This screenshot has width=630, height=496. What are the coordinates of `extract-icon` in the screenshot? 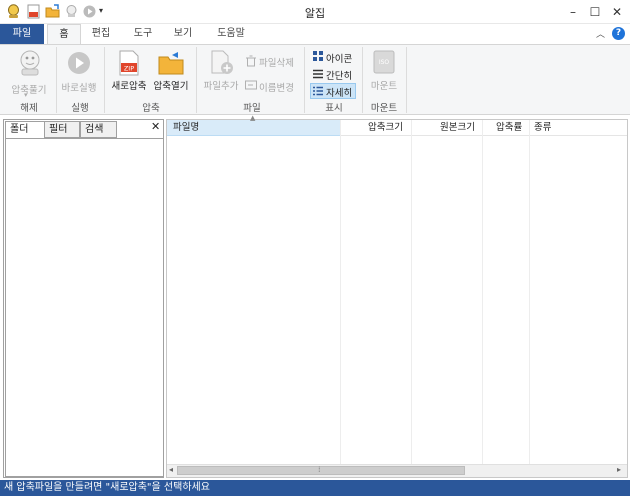 It's located at (30, 64).